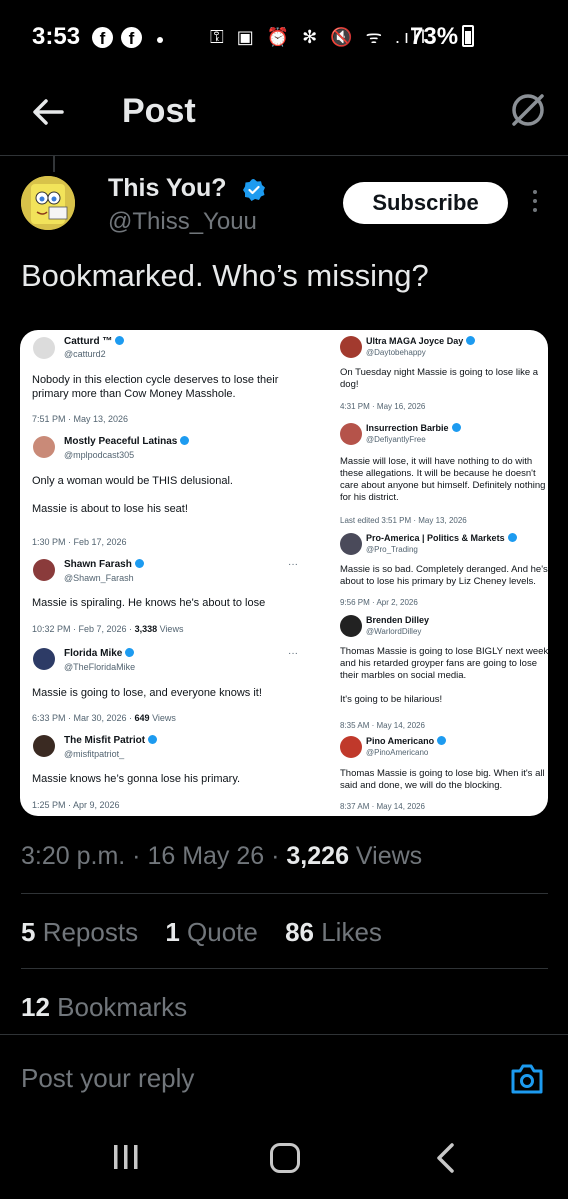  Describe the element at coordinates (54, 164) in the screenshot. I see `thread-connector` at that location.